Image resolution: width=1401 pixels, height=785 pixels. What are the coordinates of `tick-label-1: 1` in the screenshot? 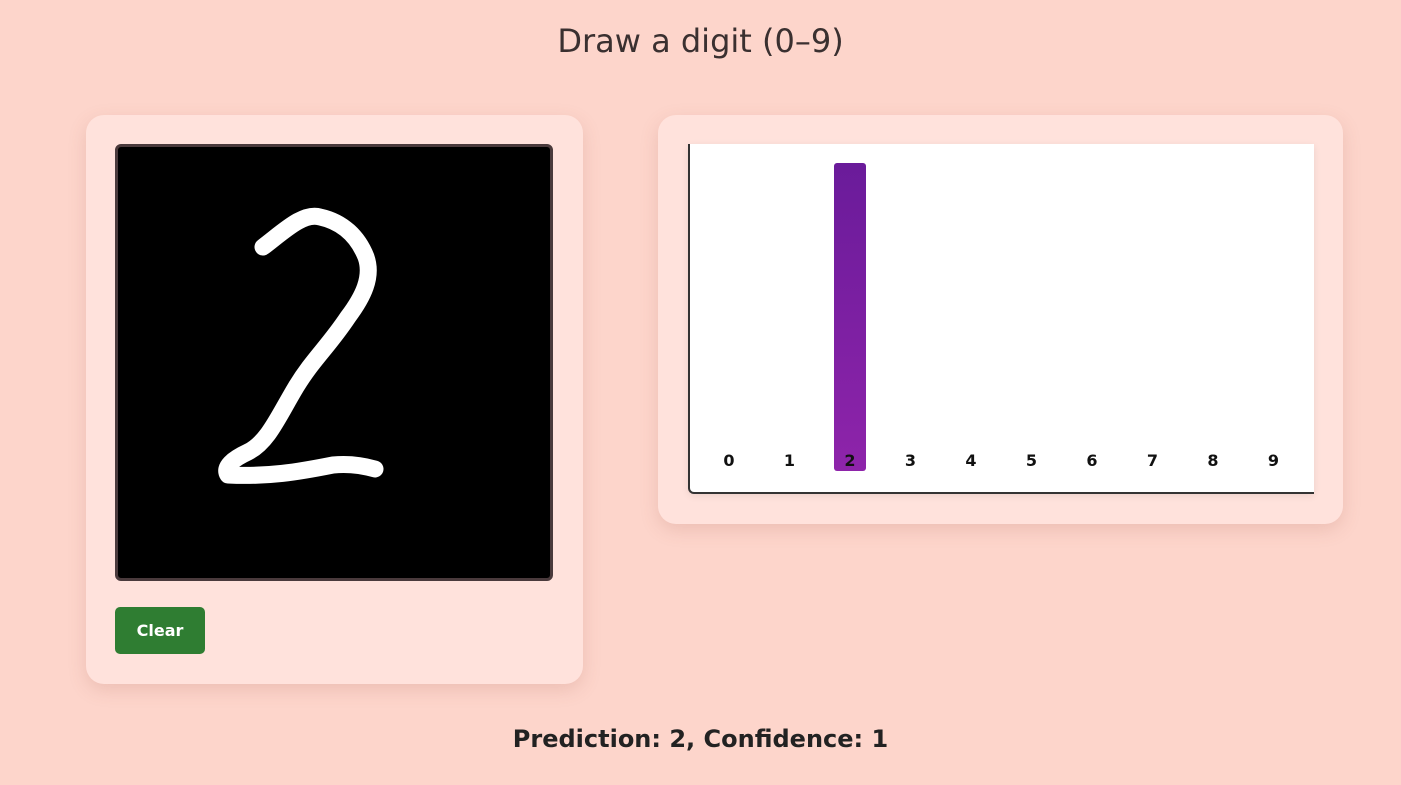 It's located at (789, 460).